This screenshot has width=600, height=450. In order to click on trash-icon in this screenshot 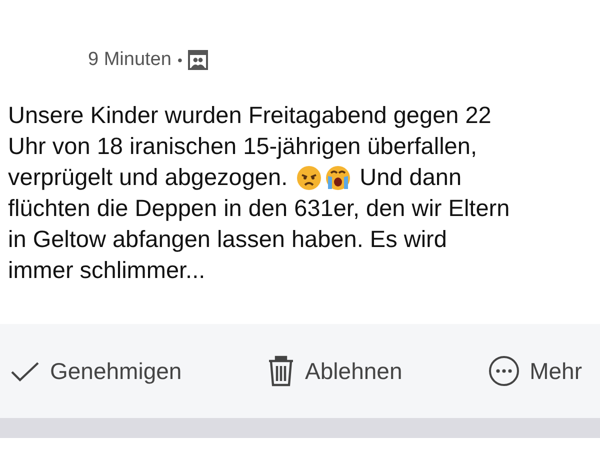, I will do `click(281, 371)`.